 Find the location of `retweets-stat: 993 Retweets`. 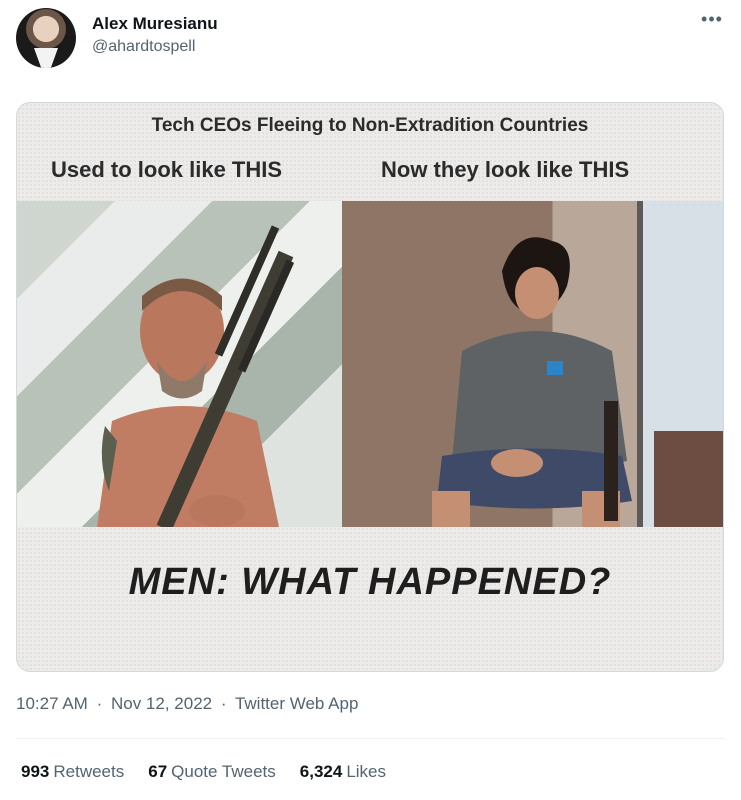

retweets-stat: 993 Retweets is located at coordinates (72, 772).